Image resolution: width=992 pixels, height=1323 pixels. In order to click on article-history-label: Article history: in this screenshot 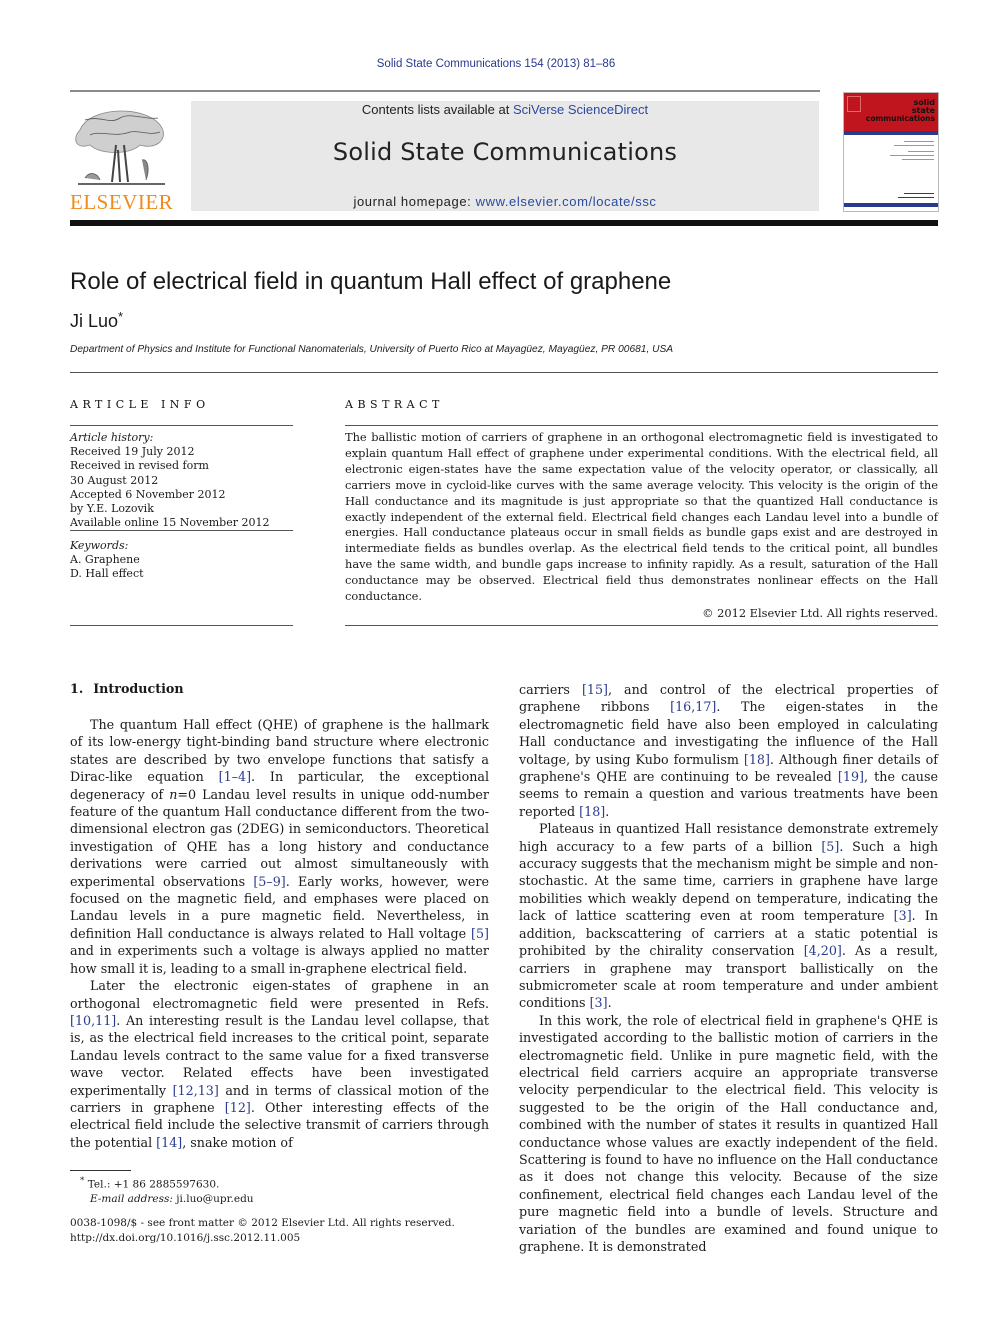, I will do `click(112, 437)`.